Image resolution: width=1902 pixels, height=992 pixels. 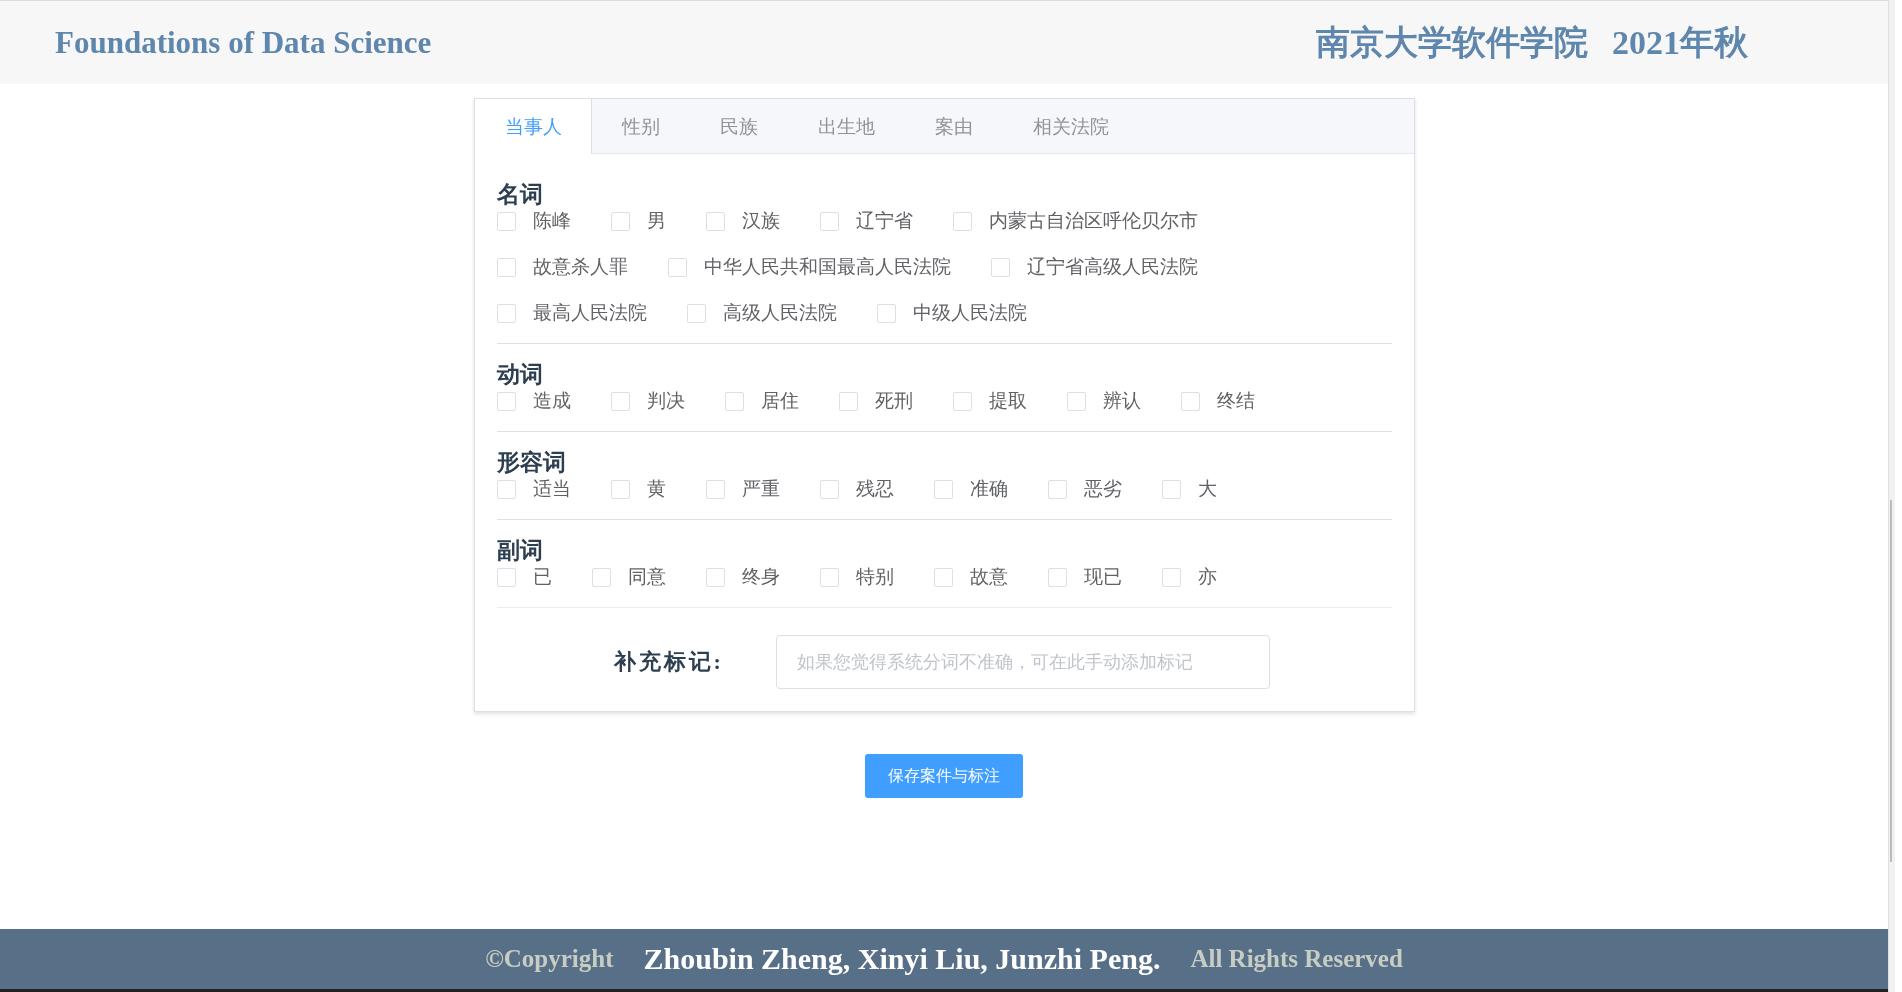 I want to click on school-name: 南京大学软件学院, so click(x=1452, y=42).